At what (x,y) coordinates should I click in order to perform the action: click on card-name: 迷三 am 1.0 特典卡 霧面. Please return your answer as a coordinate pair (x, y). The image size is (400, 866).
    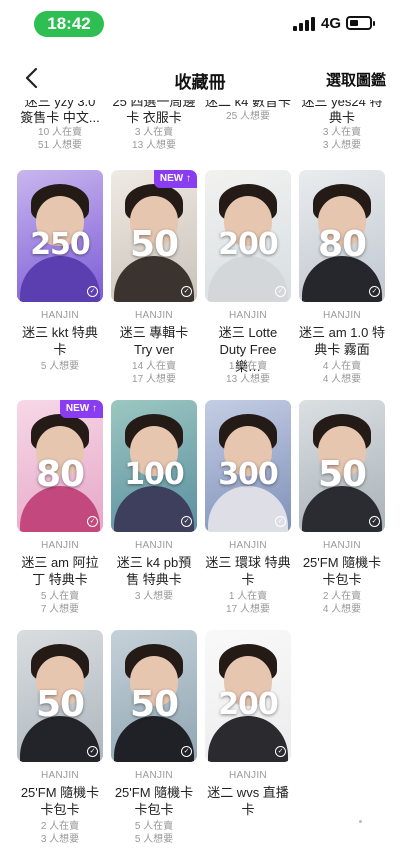
    Looking at the image, I should click on (342, 341).